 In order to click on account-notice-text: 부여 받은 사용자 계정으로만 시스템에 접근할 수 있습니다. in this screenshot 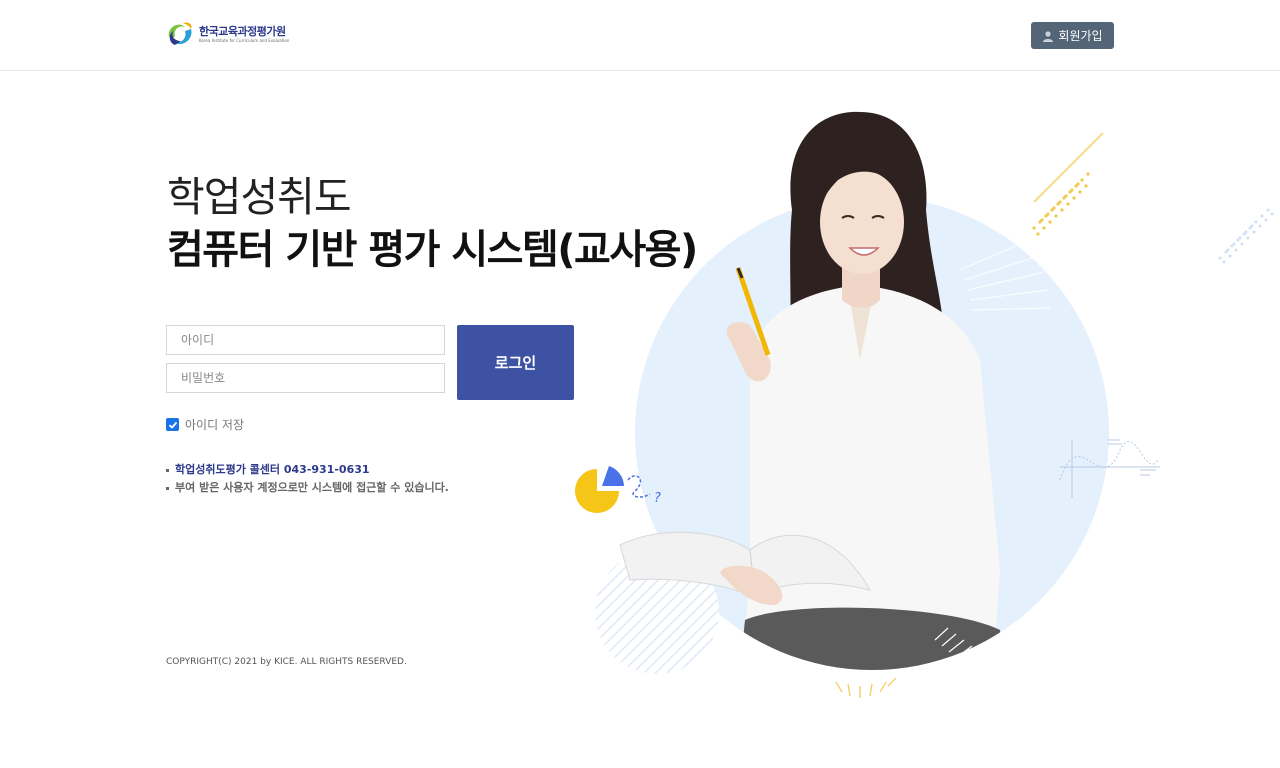, I will do `click(312, 487)`.